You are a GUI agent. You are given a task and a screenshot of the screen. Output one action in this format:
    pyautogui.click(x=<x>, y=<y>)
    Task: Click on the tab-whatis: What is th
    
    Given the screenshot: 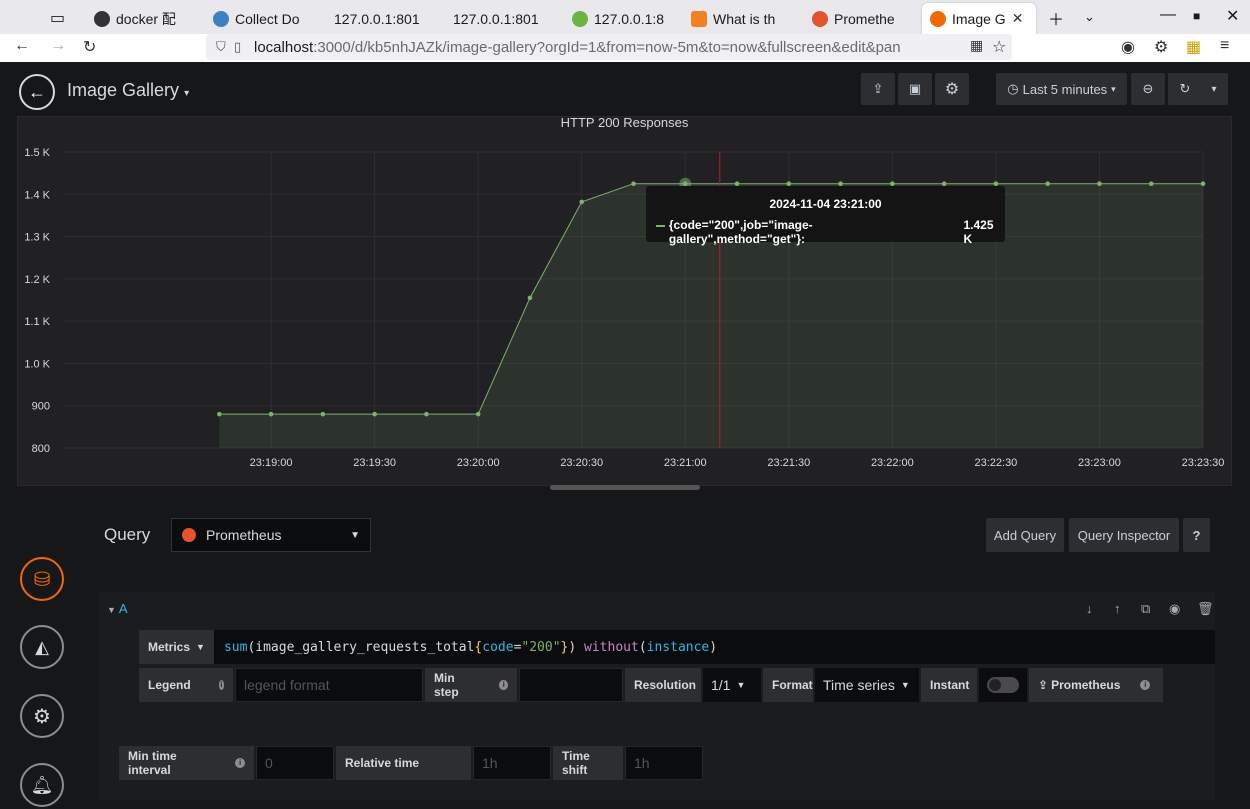 What is the action you would take?
    pyautogui.click(x=741, y=19)
    